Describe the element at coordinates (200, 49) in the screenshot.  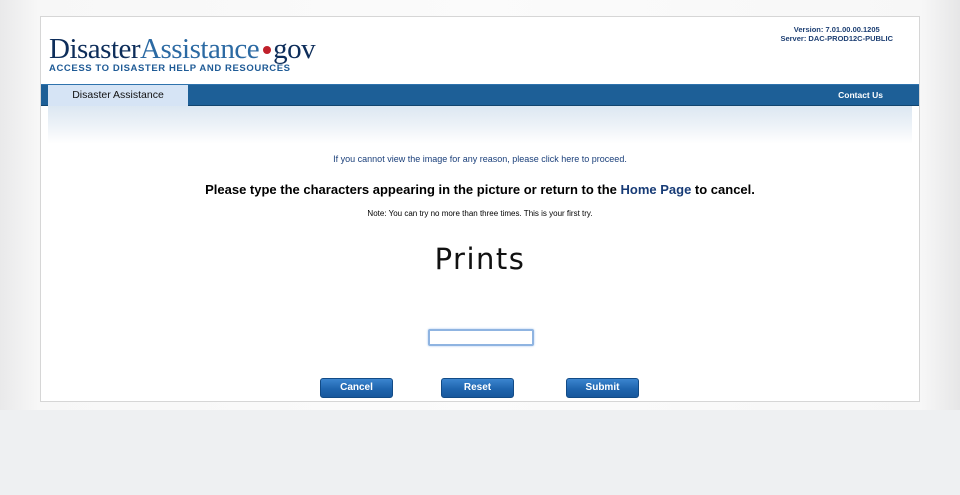
I see `logo-word-assistance: Assistance` at that location.